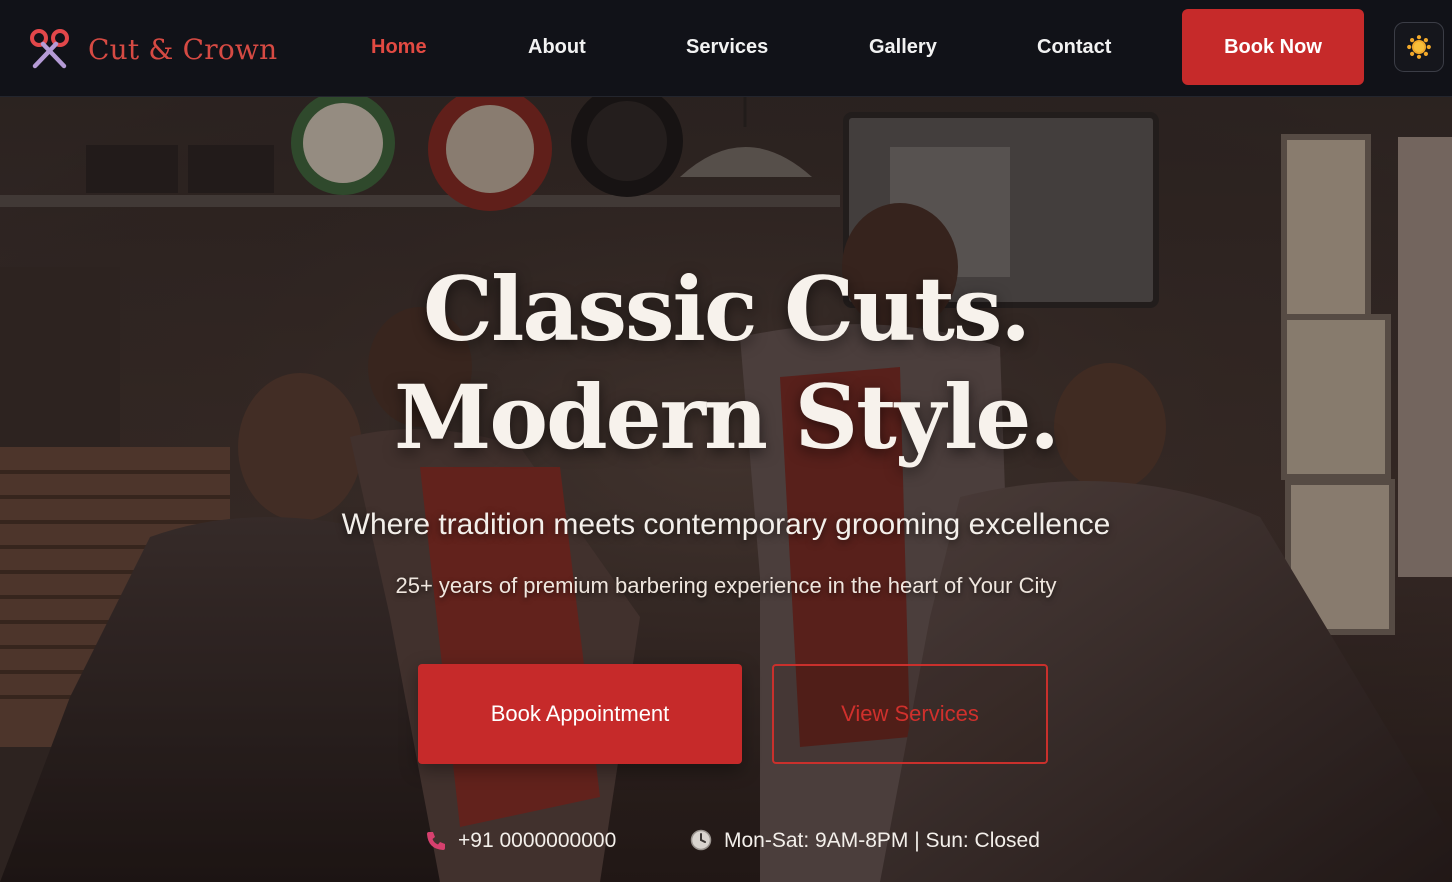  Describe the element at coordinates (1074, 47) in the screenshot. I see `nav-contact: Contact` at that location.